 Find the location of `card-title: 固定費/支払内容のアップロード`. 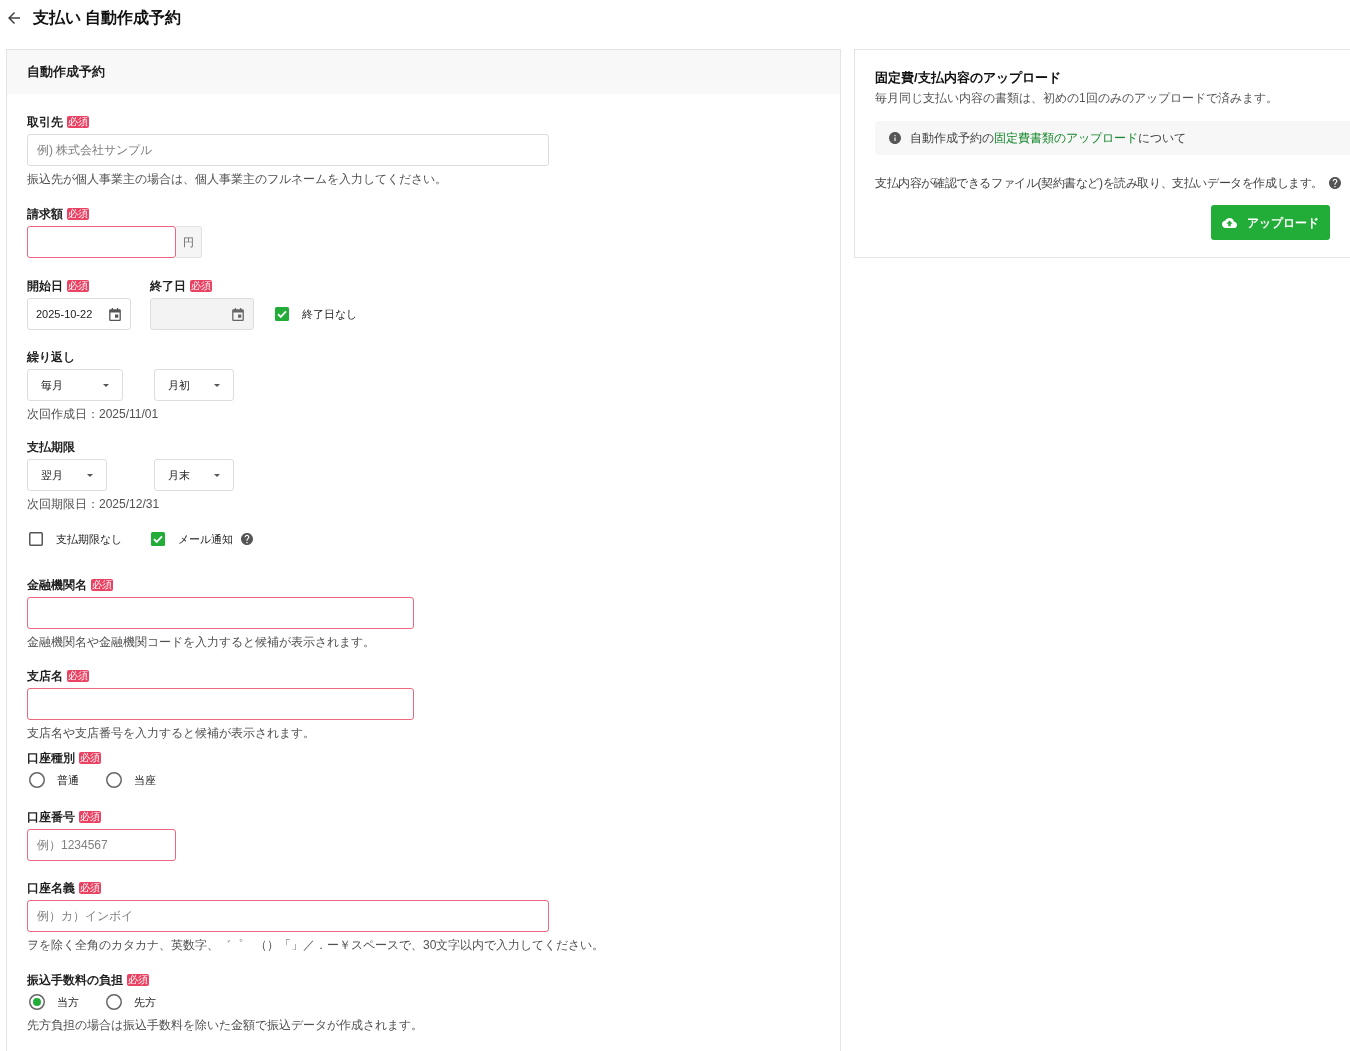

card-title: 固定費/支払内容のアップロード is located at coordinates (968, 78).